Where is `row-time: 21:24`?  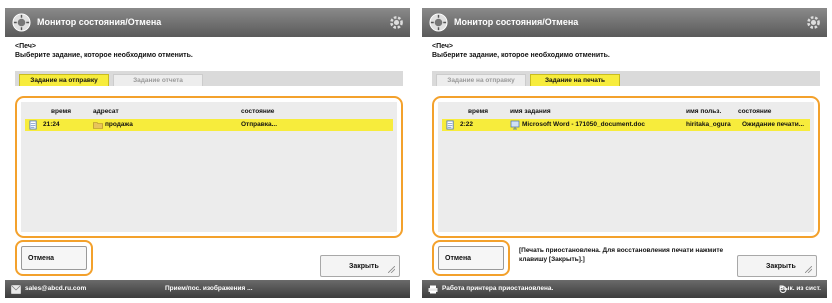
row-time: 21:24 is located at coordinates (51, 124).